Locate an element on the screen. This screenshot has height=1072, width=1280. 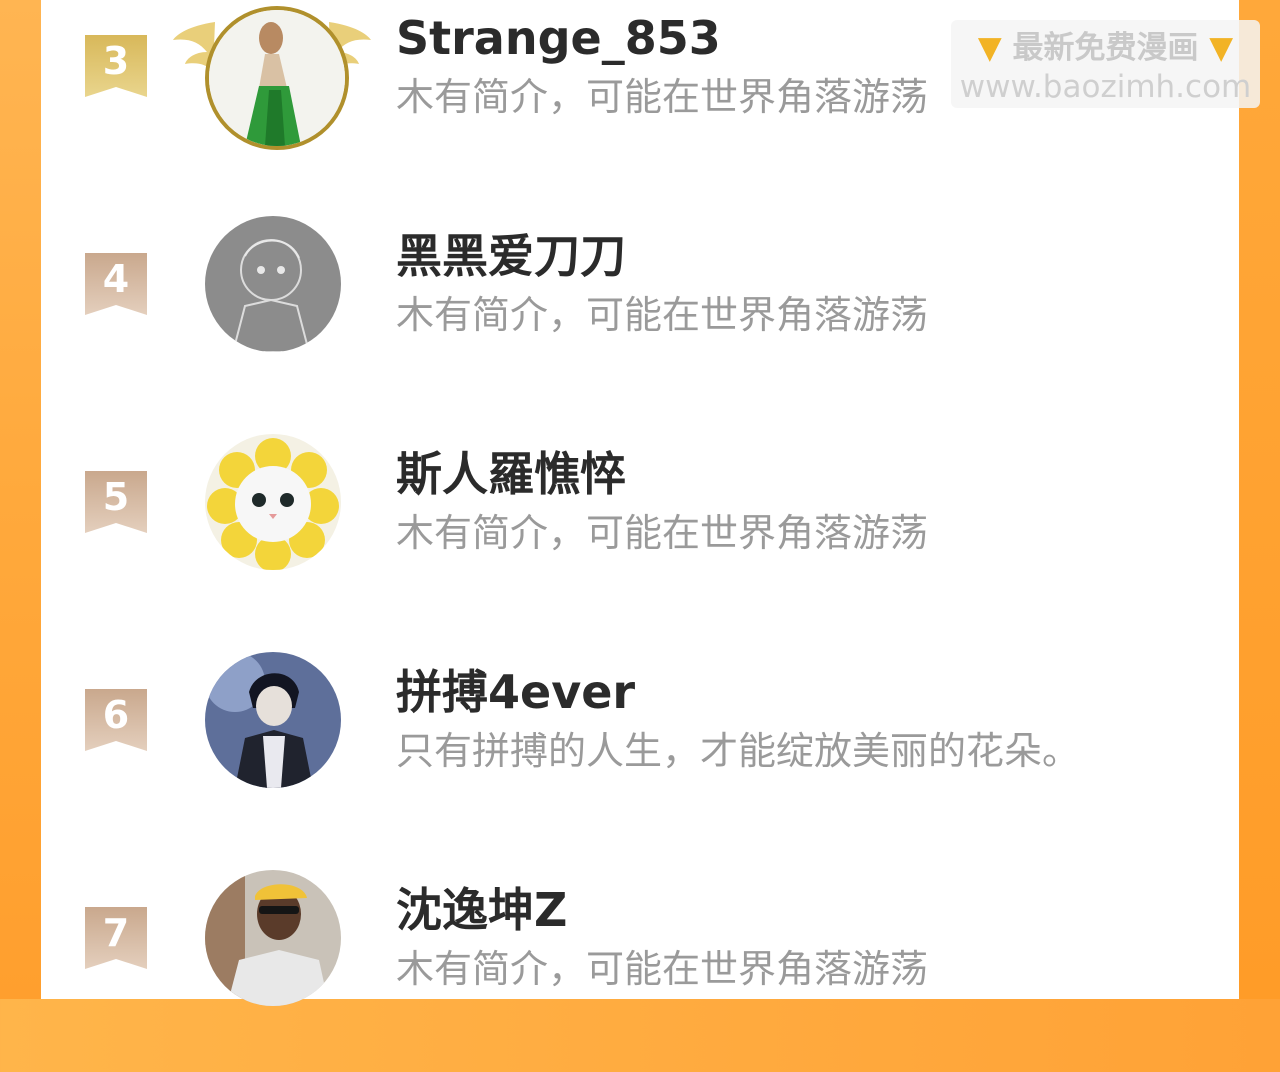
man-in-yellow-cap-avatar-icon is located at coordinates (273, 938).